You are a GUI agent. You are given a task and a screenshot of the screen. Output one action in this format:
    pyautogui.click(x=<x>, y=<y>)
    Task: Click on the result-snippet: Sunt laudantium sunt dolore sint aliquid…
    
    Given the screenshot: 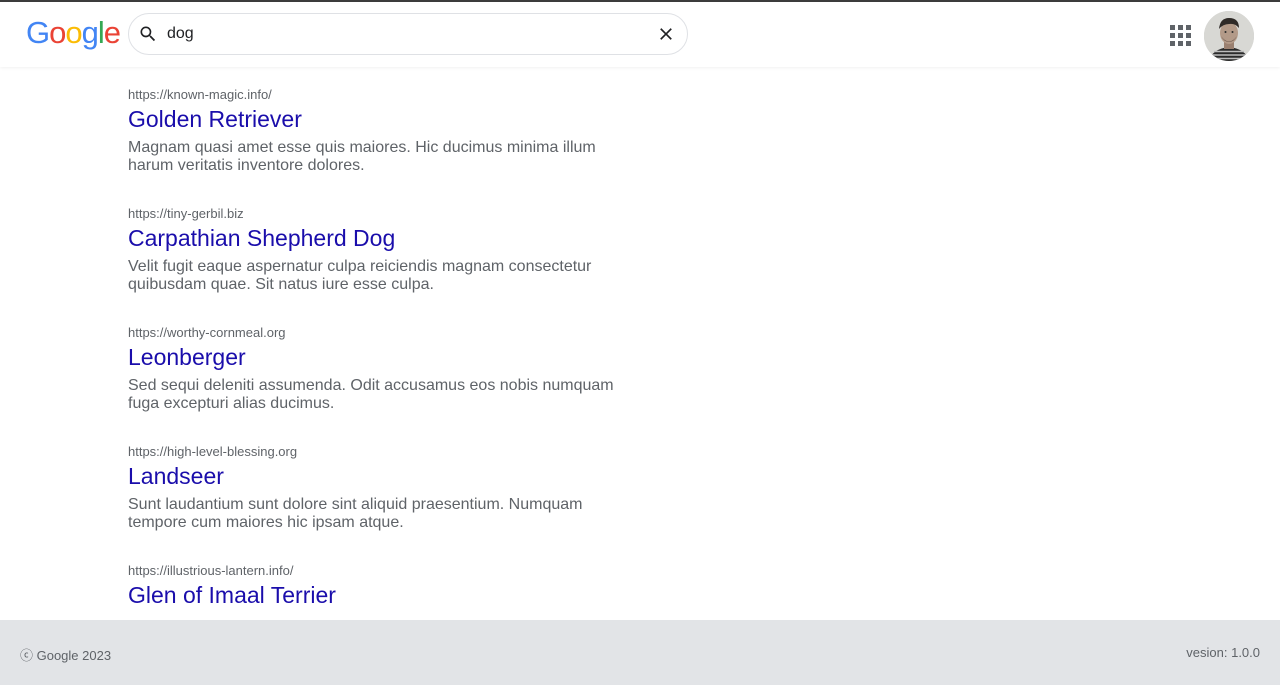 What is the action you would take?
    pyautogui.click(x=355, y=513)
    